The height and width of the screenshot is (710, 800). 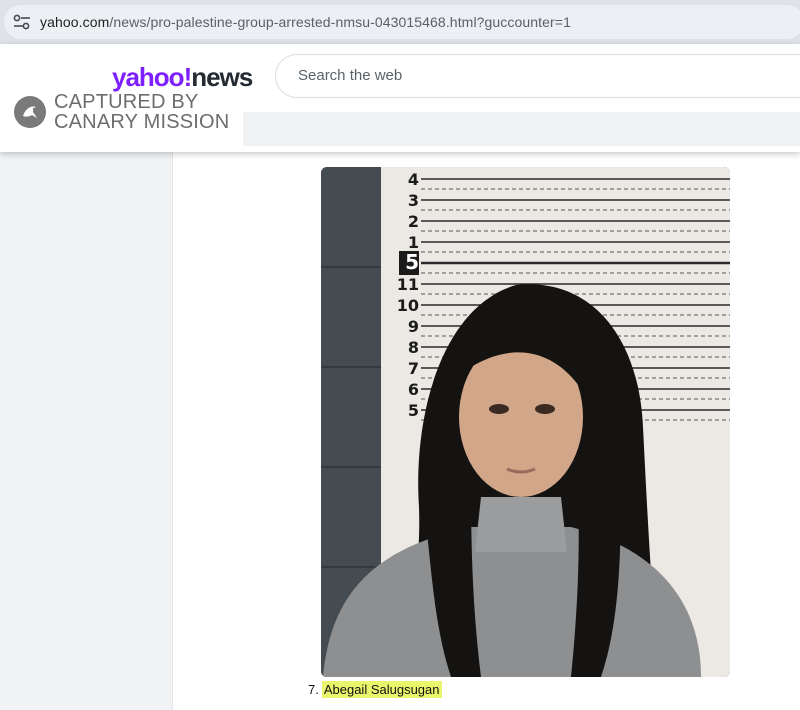 What do you see at coordinates (408, 305) in the screenshot?
I see `height-chart-label: 10` at bounding box center [408, 305].